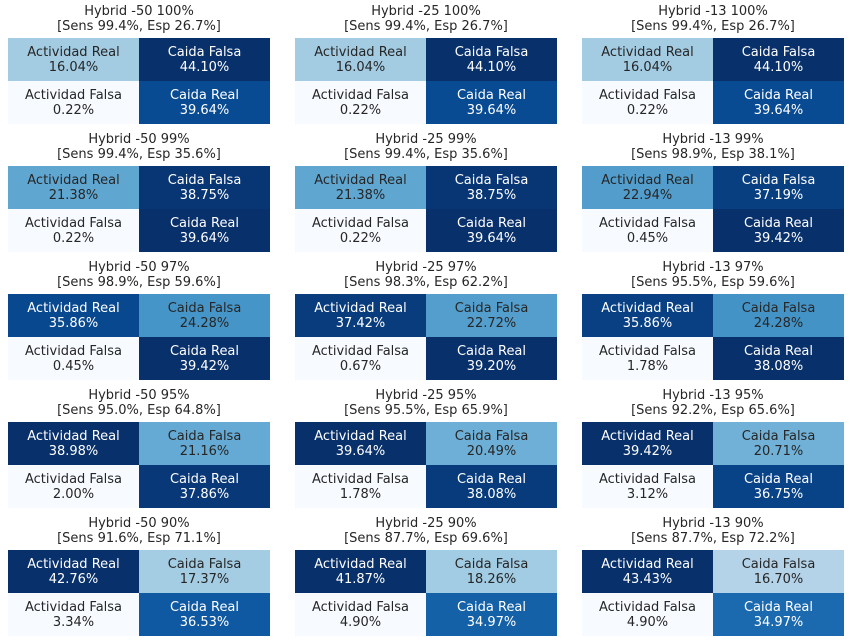  What do you see at coordinates (360, 238) in the screenshot?
I see `cell-value: 0.22%` at bounding box center [360, 238].